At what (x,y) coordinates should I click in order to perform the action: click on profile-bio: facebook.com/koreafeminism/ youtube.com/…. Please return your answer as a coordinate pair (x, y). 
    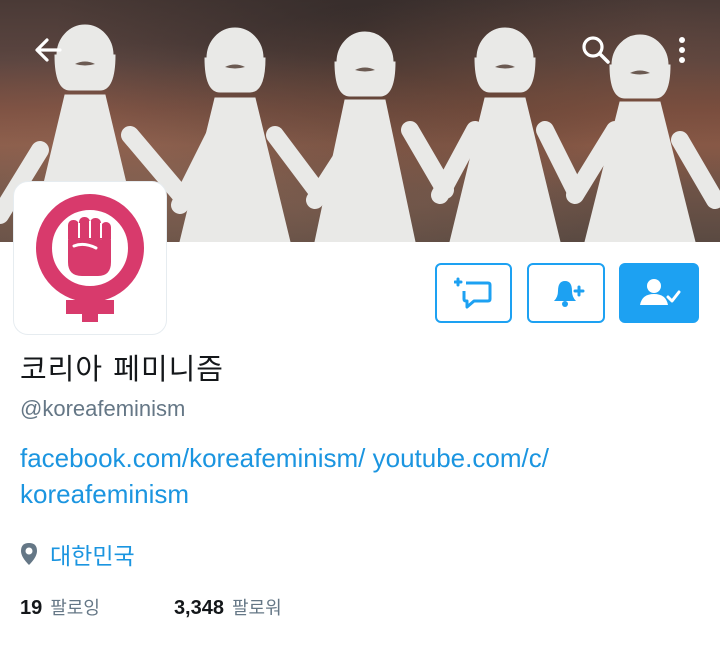
    Looking at the image, I should click on (350, 476).